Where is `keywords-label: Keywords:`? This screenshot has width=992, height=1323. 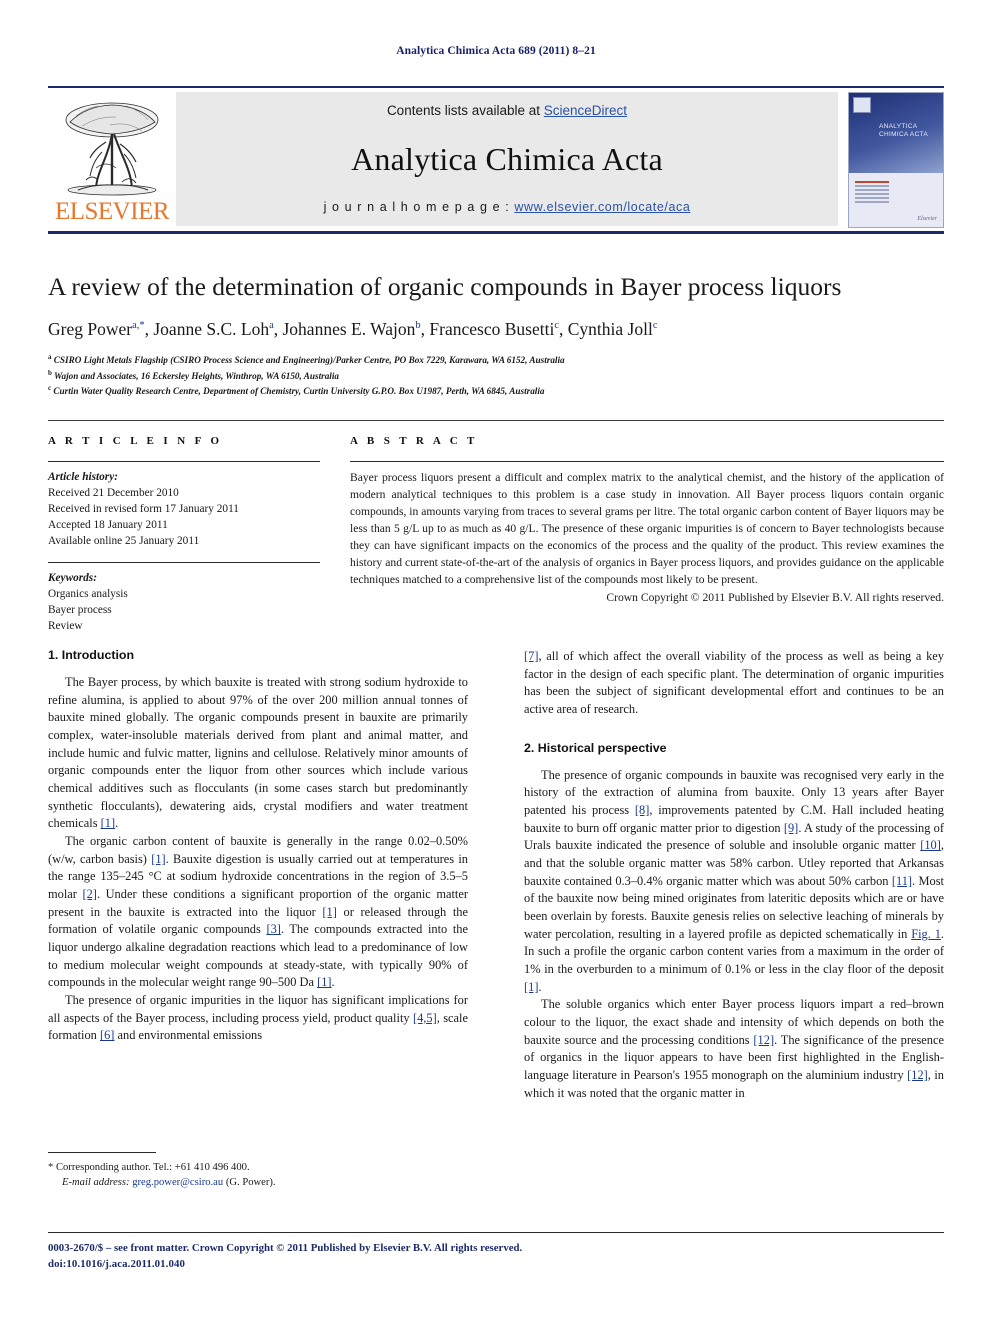
keywords-label: Keywords: is located at coordinates (72, 578).